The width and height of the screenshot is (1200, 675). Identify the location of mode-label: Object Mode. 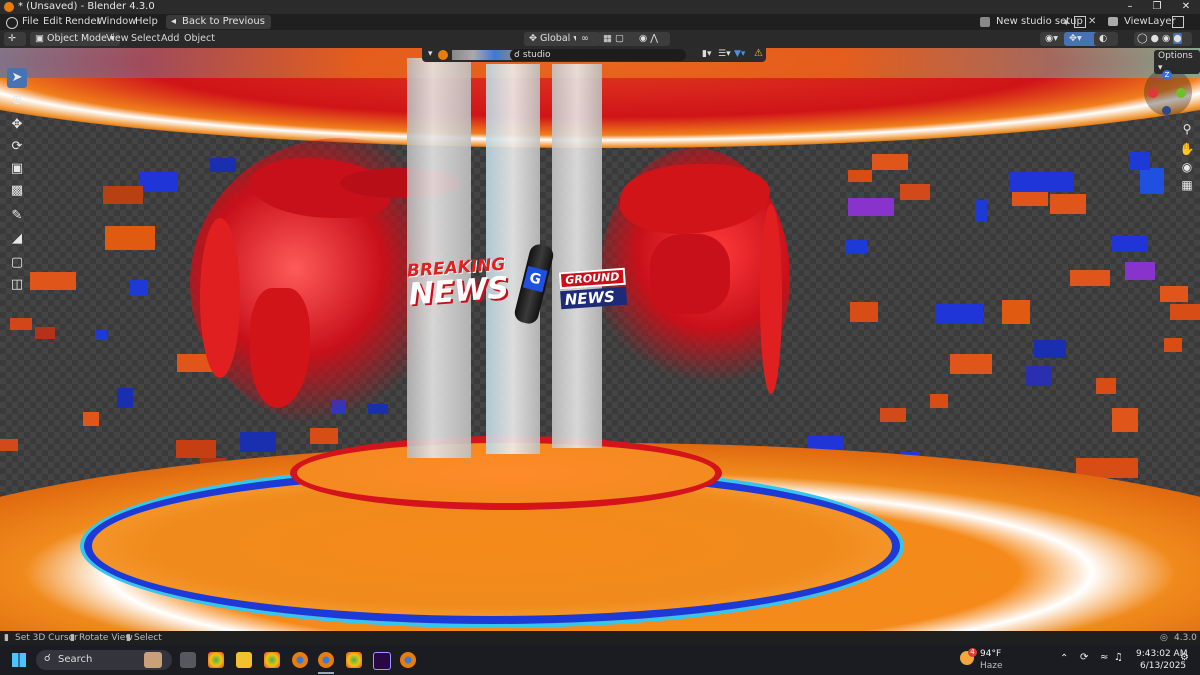
(77, 38).